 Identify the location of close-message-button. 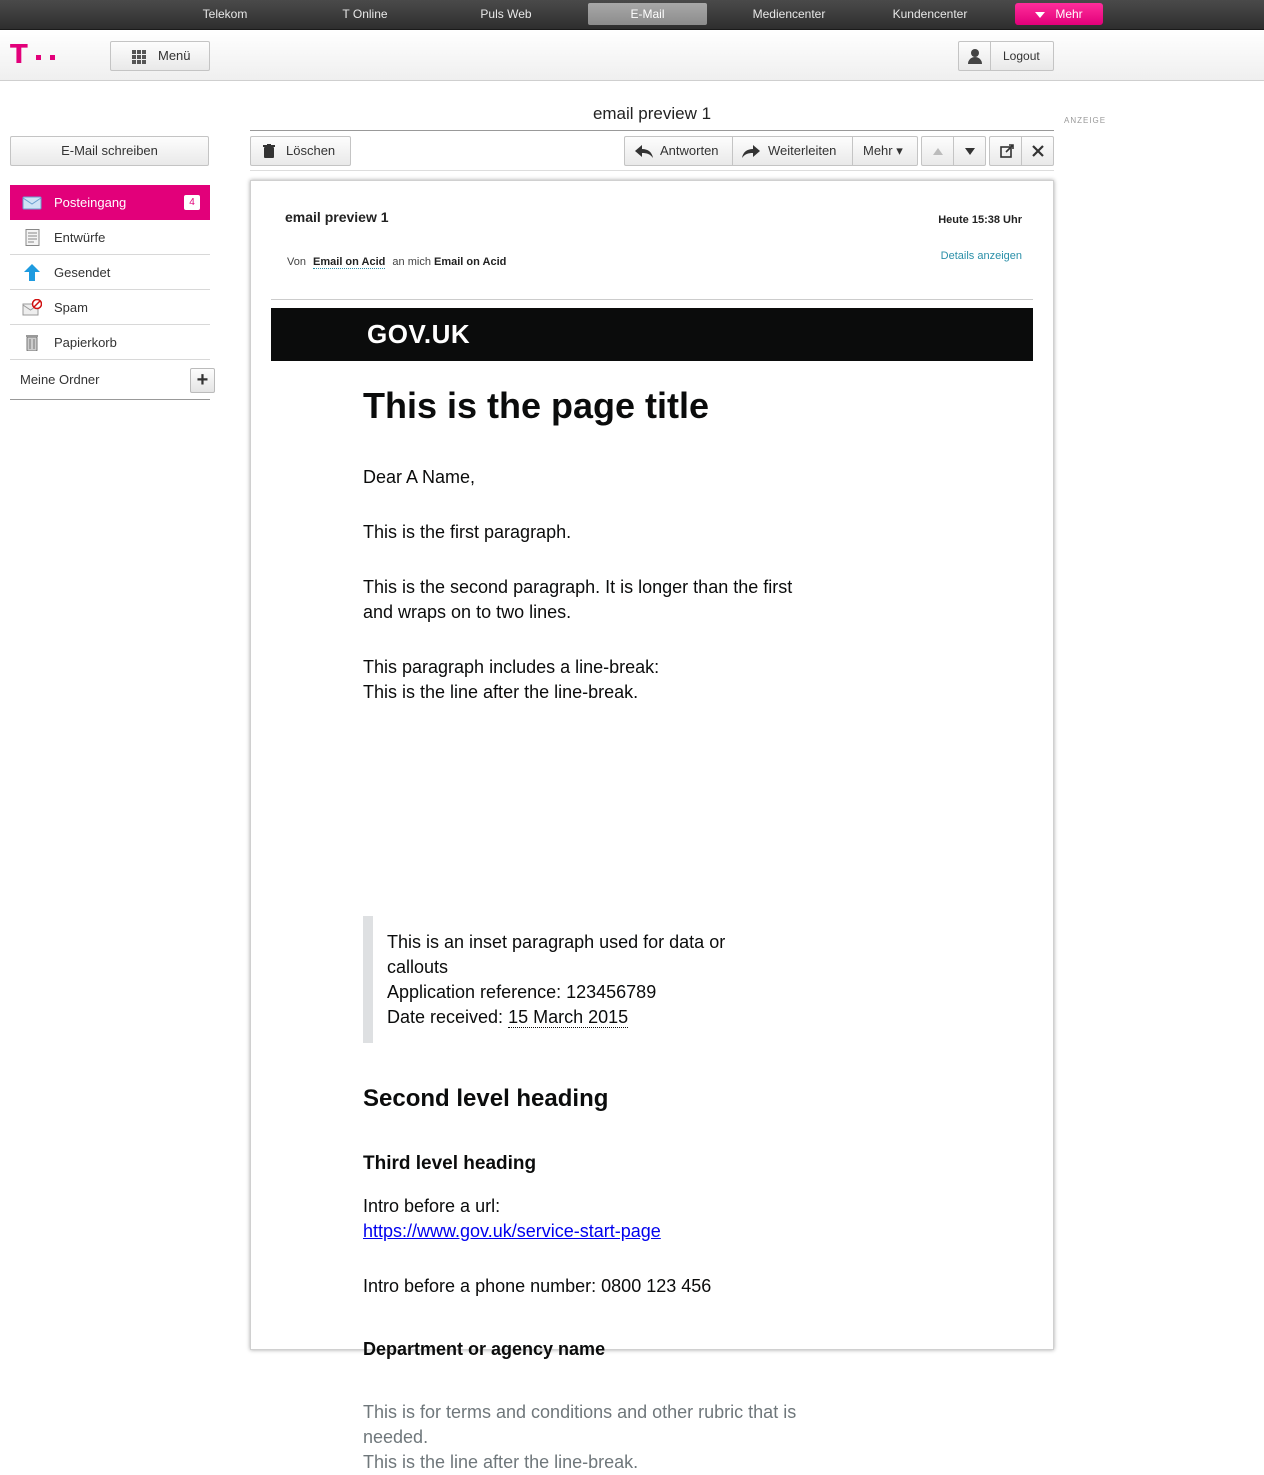
(1037, 151).